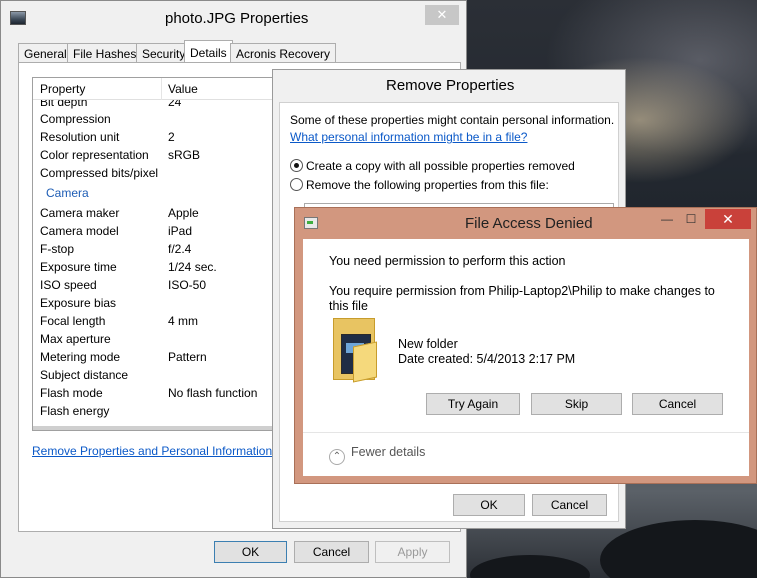 This screenshot has width=757, height=578. Describe the element at coordinates (183, 213) in the screenshot. I see `property-value: Apple` at that location.